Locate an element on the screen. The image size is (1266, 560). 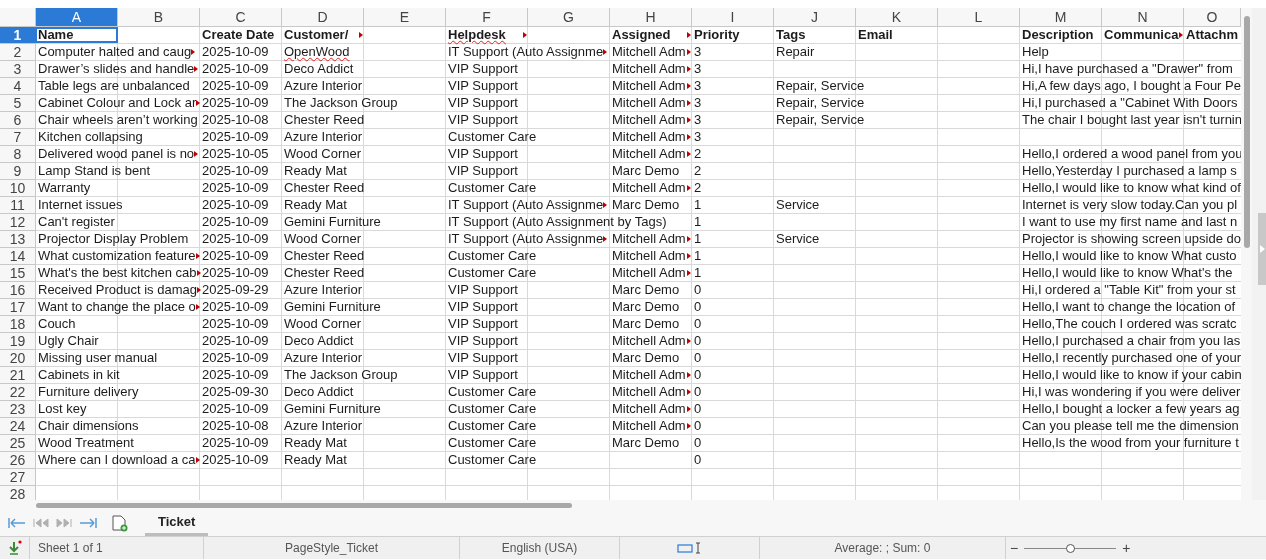
table-cell: Couch is located at coordinates (57, 324).